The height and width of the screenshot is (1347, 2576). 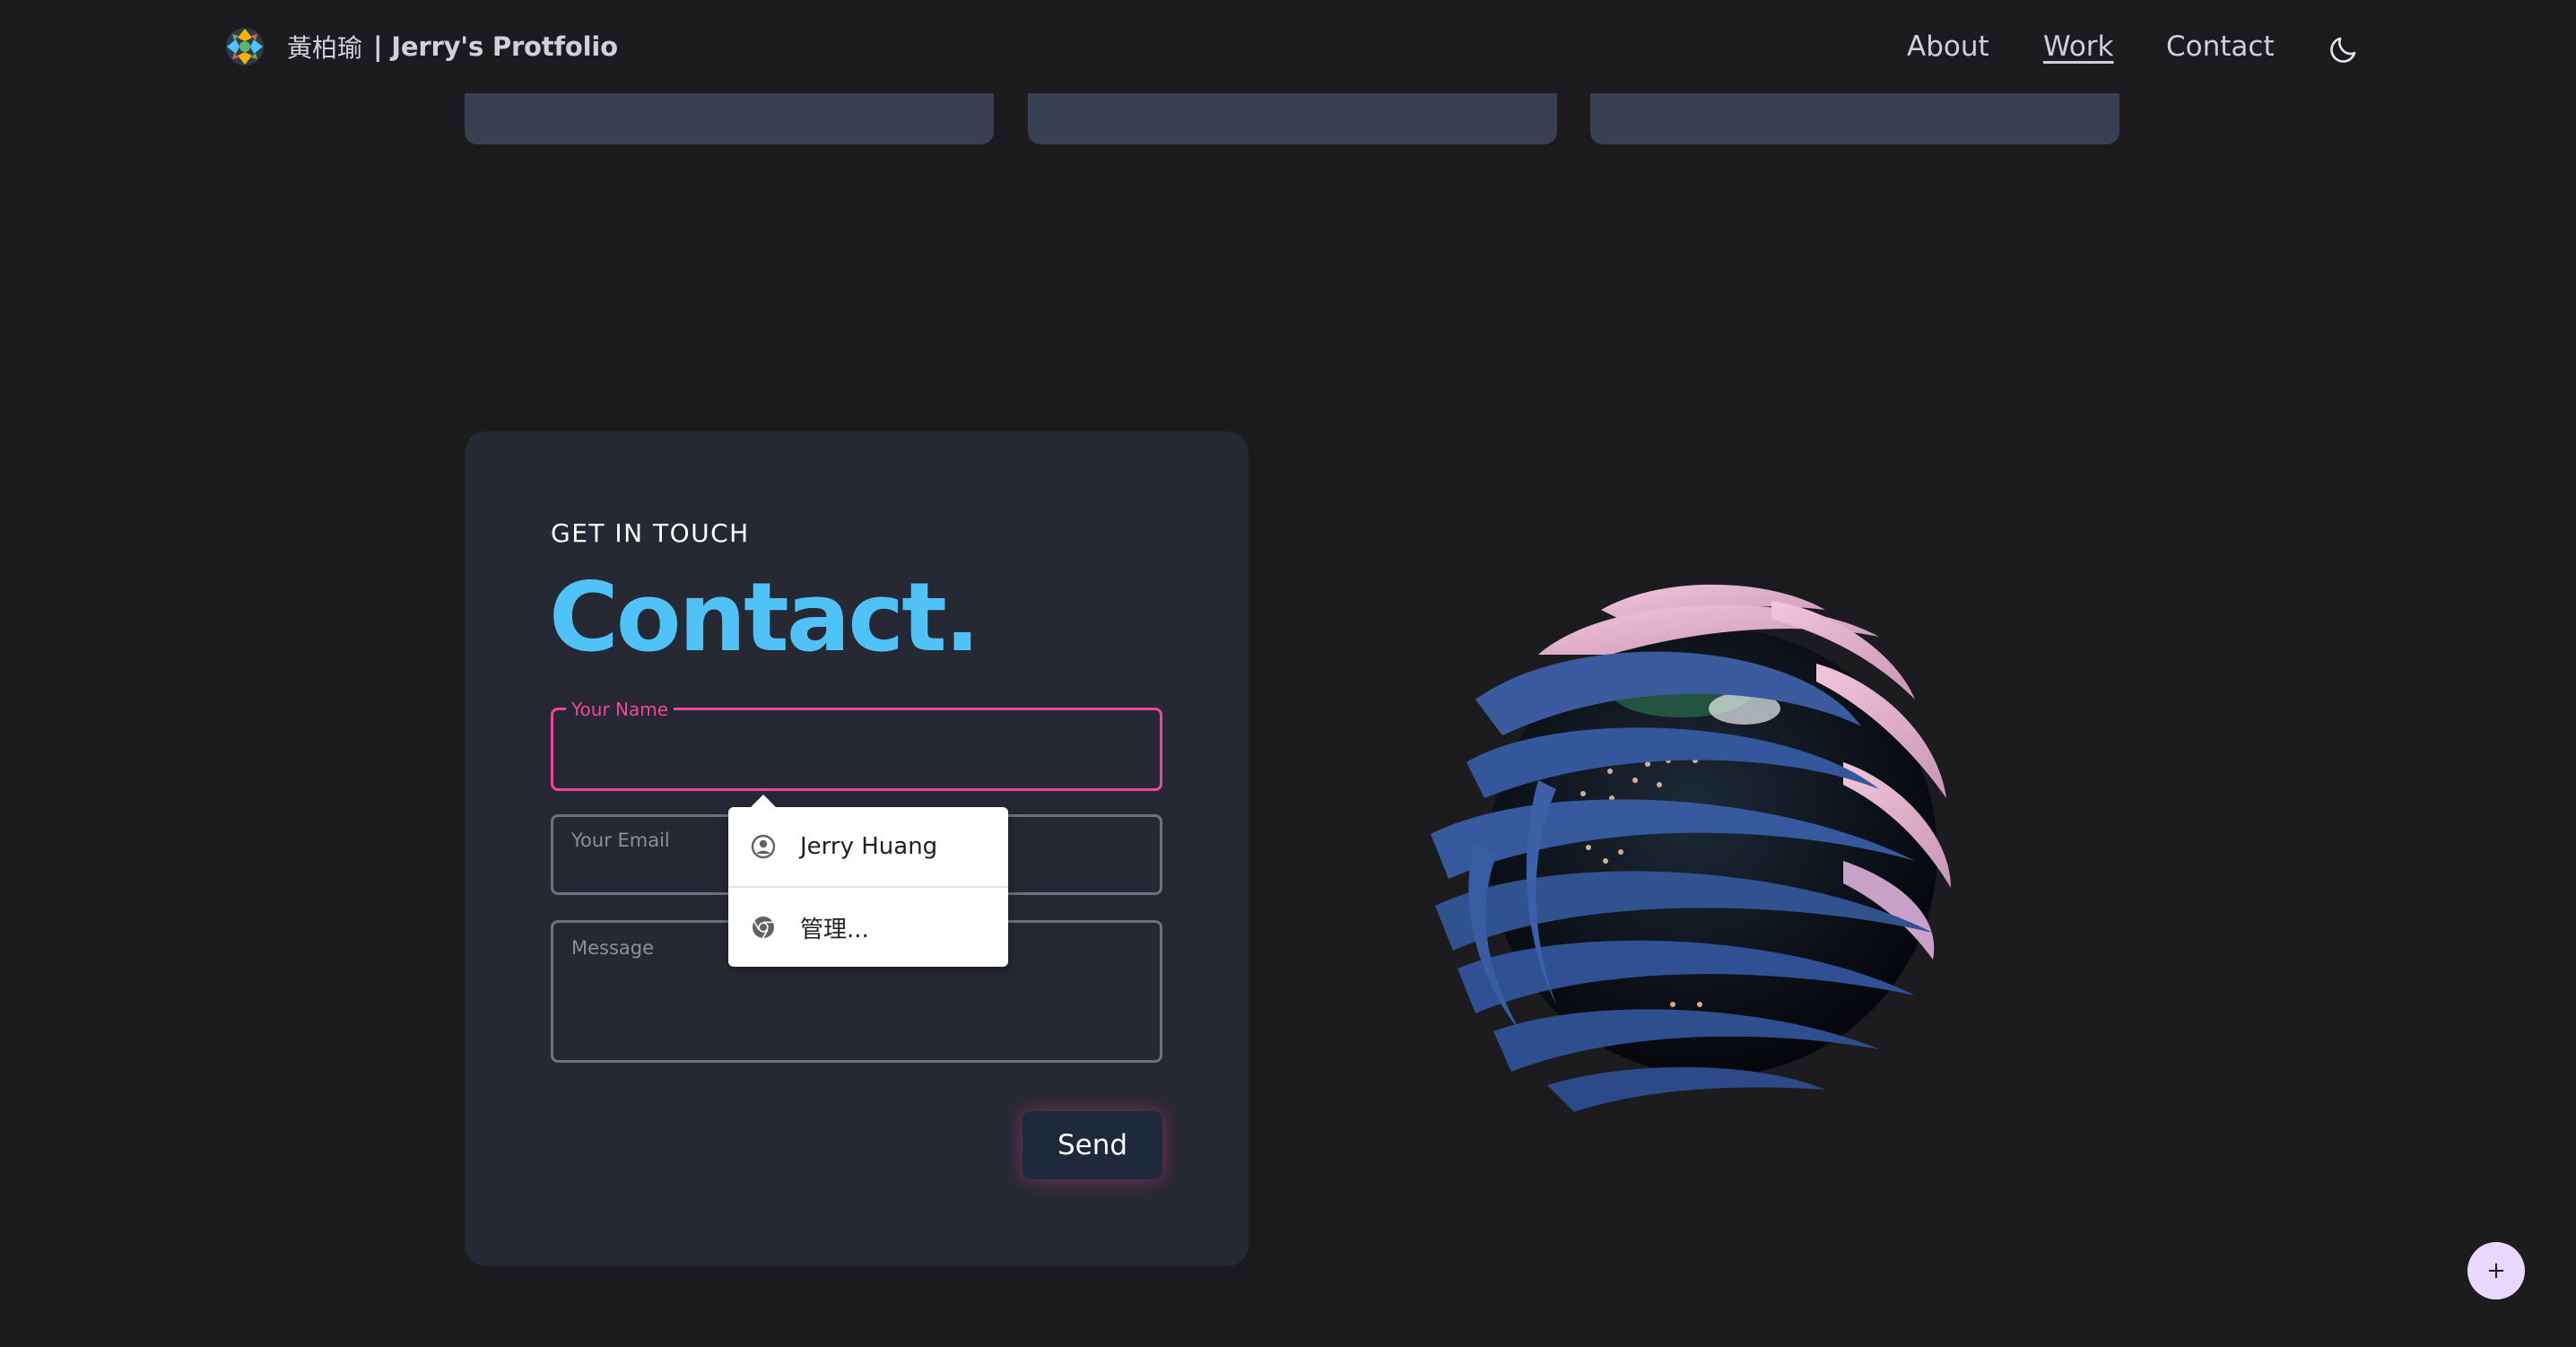 What do you see at coordinates (620, 840) in the screenshot?
I see `email-field-placeholder: Your Email` at bounding box center [620, 840].